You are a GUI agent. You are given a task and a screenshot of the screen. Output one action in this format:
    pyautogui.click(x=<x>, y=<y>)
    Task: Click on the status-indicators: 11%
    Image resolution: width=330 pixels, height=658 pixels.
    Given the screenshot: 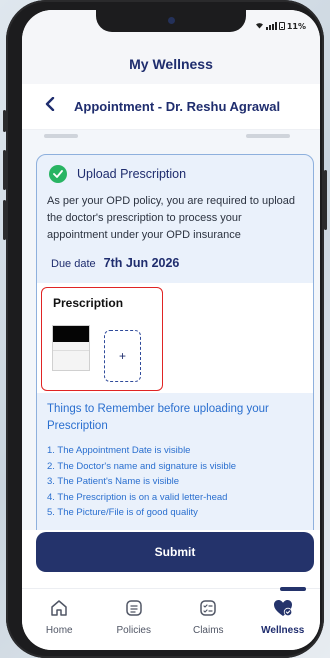 What is the action you would take?
    pyautogui.click(x=280, y=26)
    